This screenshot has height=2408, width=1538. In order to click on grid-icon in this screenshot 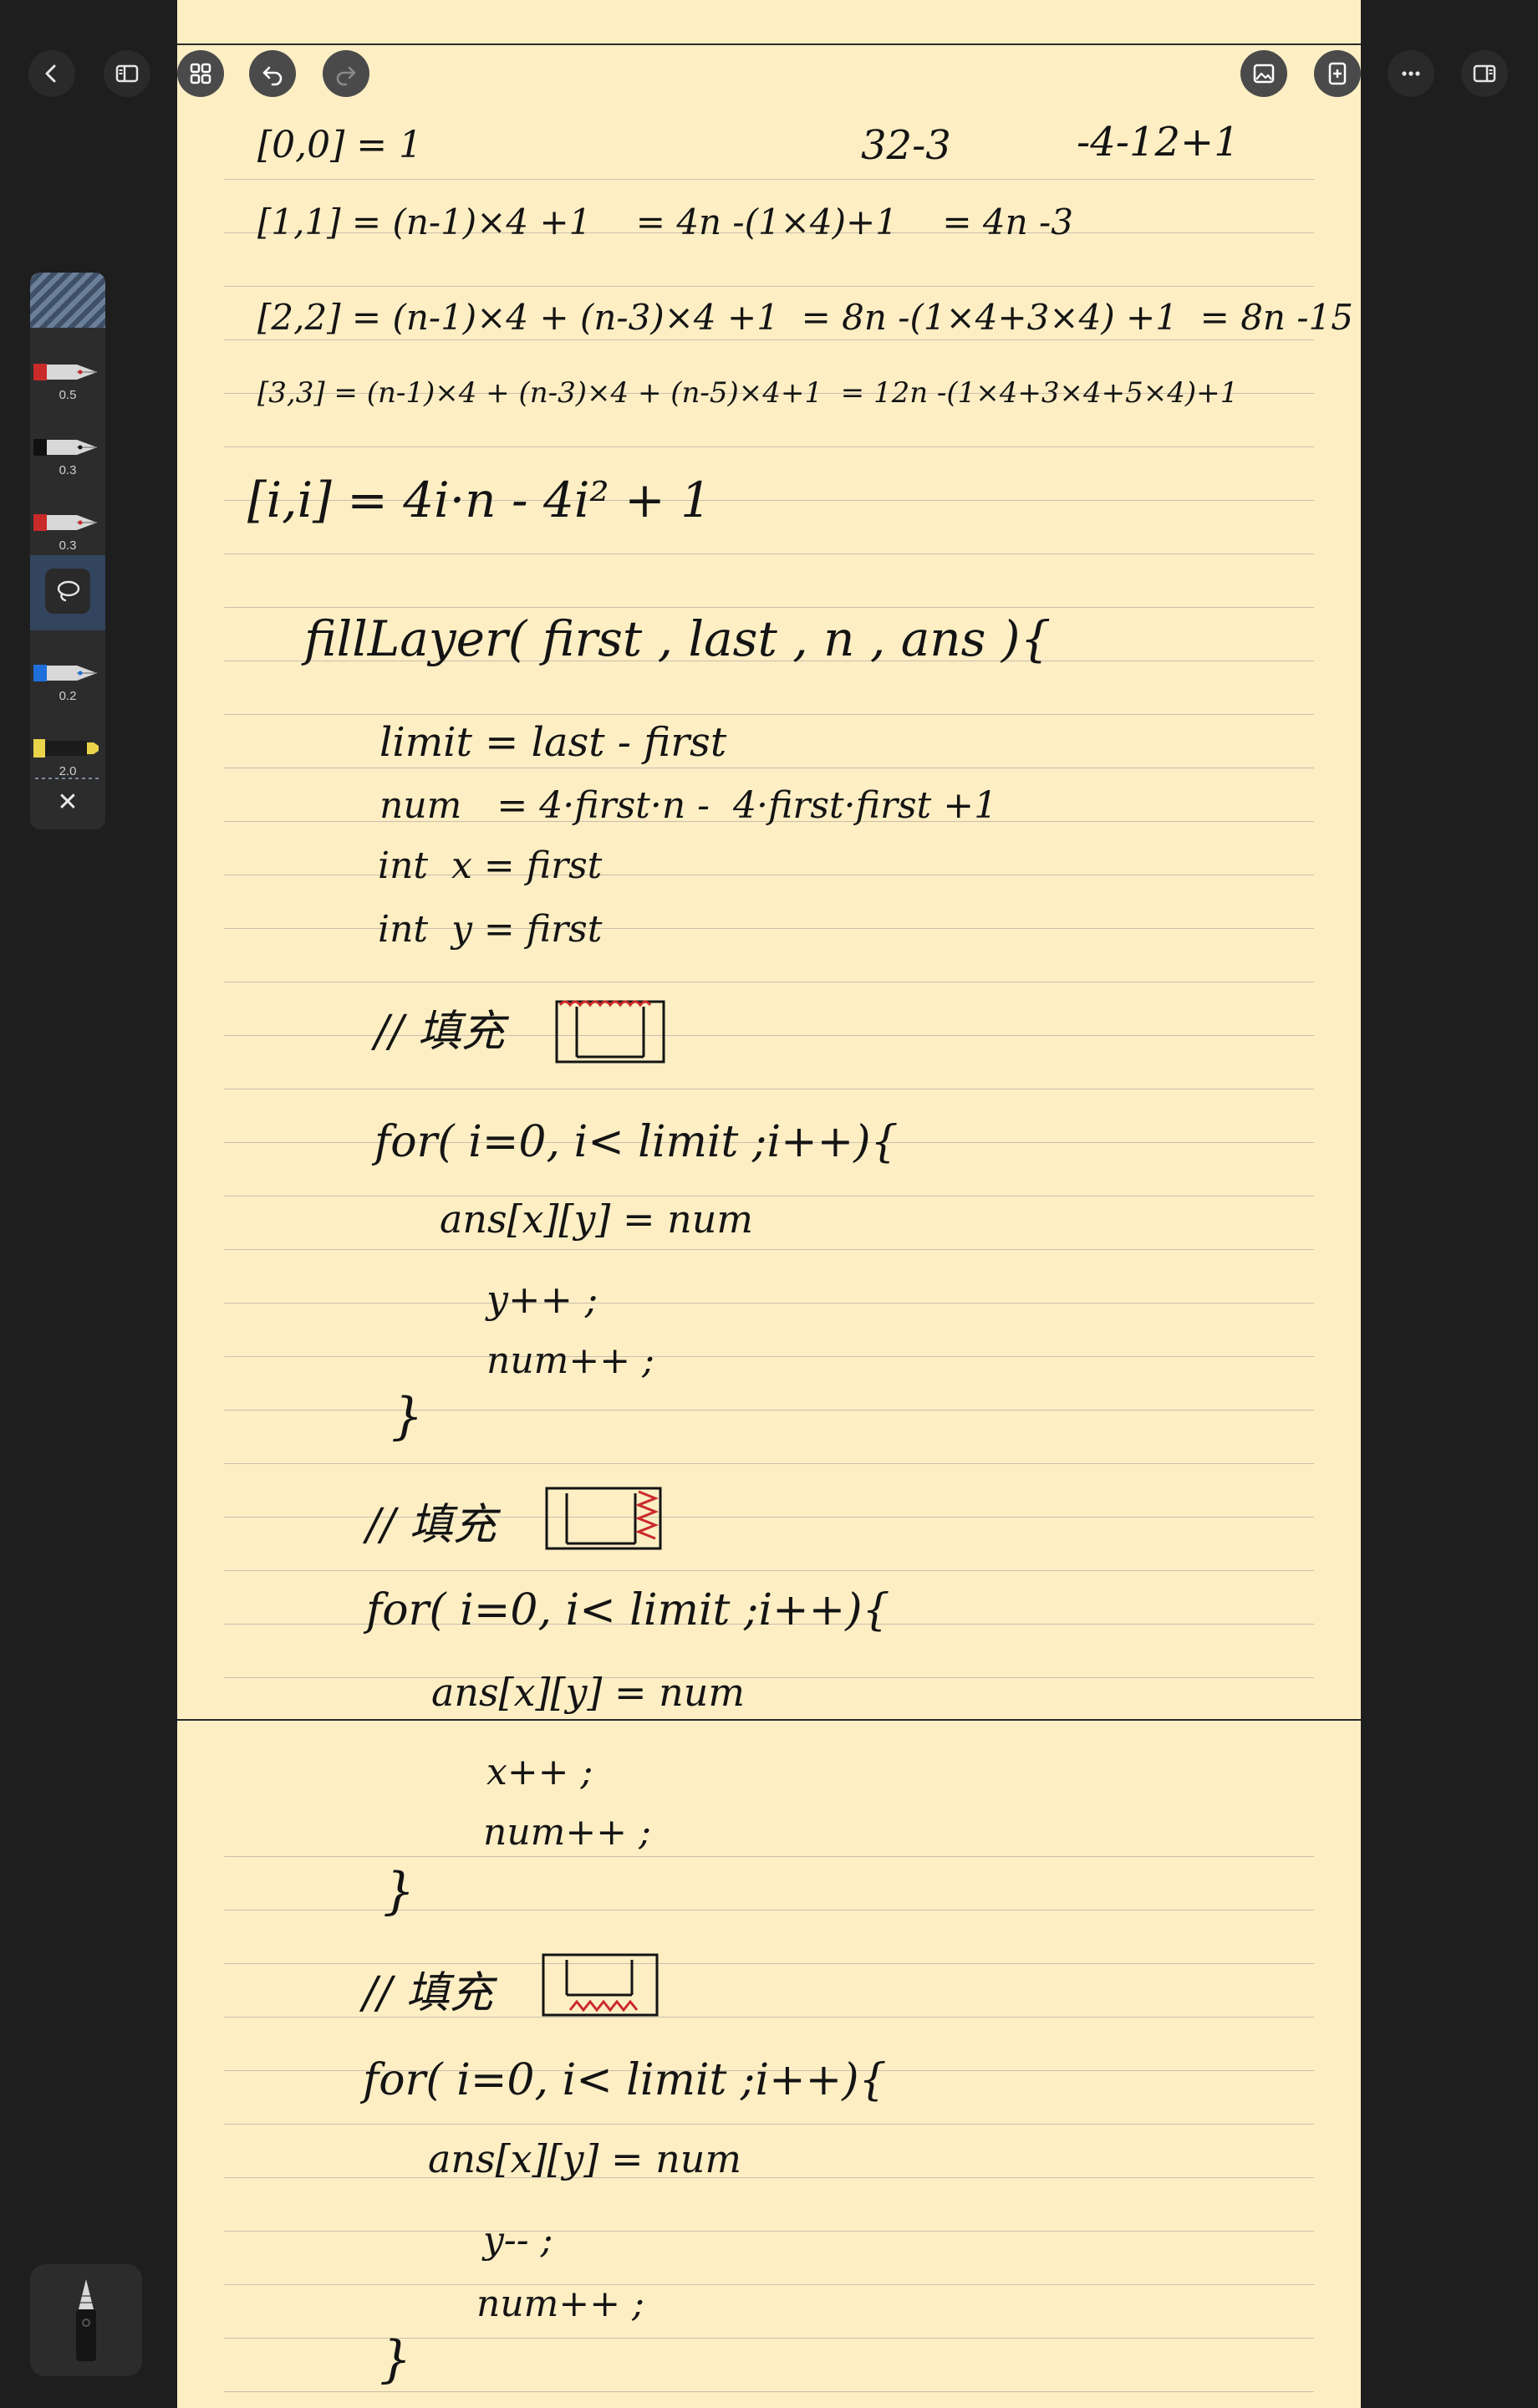, I will do `click(200, 74)`.